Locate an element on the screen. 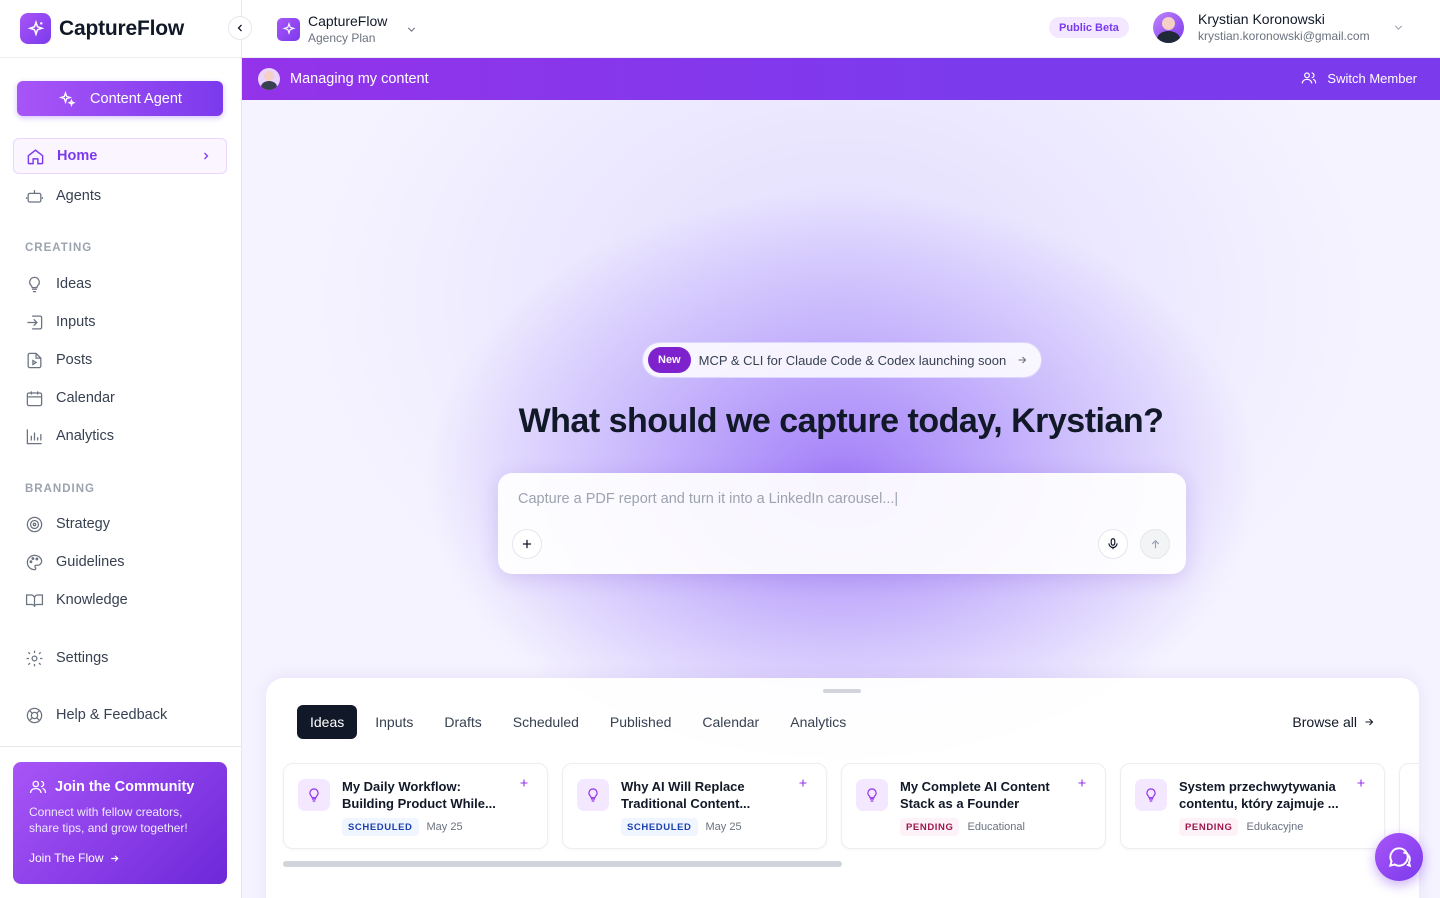  join-the-flow-link: Join The Flow is located at coordinates (120, 858).